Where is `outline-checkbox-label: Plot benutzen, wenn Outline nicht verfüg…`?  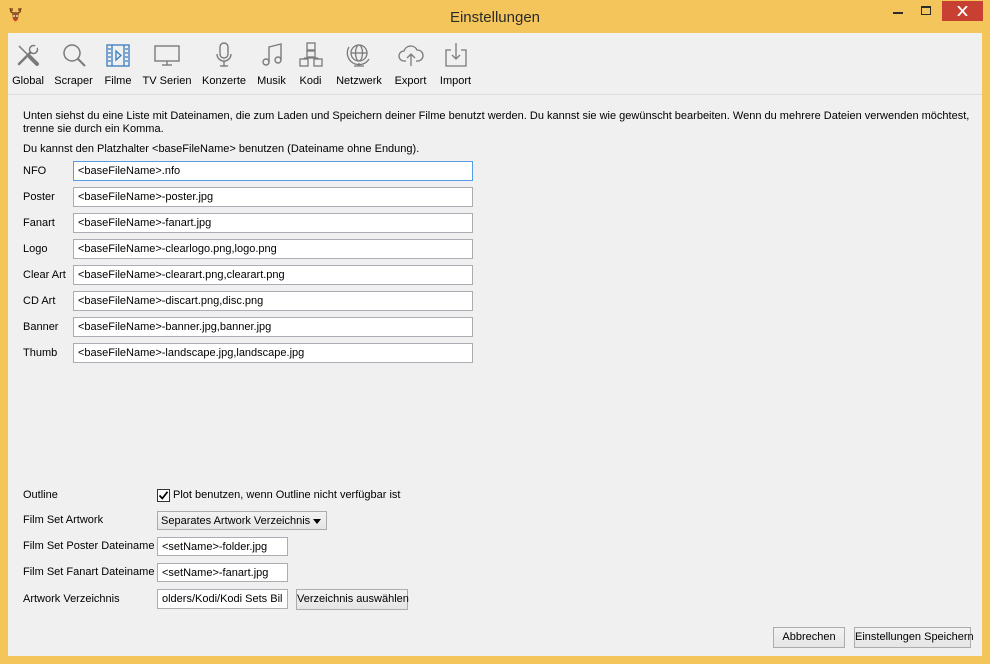 outline-checkbox-label: Plot benutzen, wenn Outline nicht verfüg… is located at coordinates (286, 495).